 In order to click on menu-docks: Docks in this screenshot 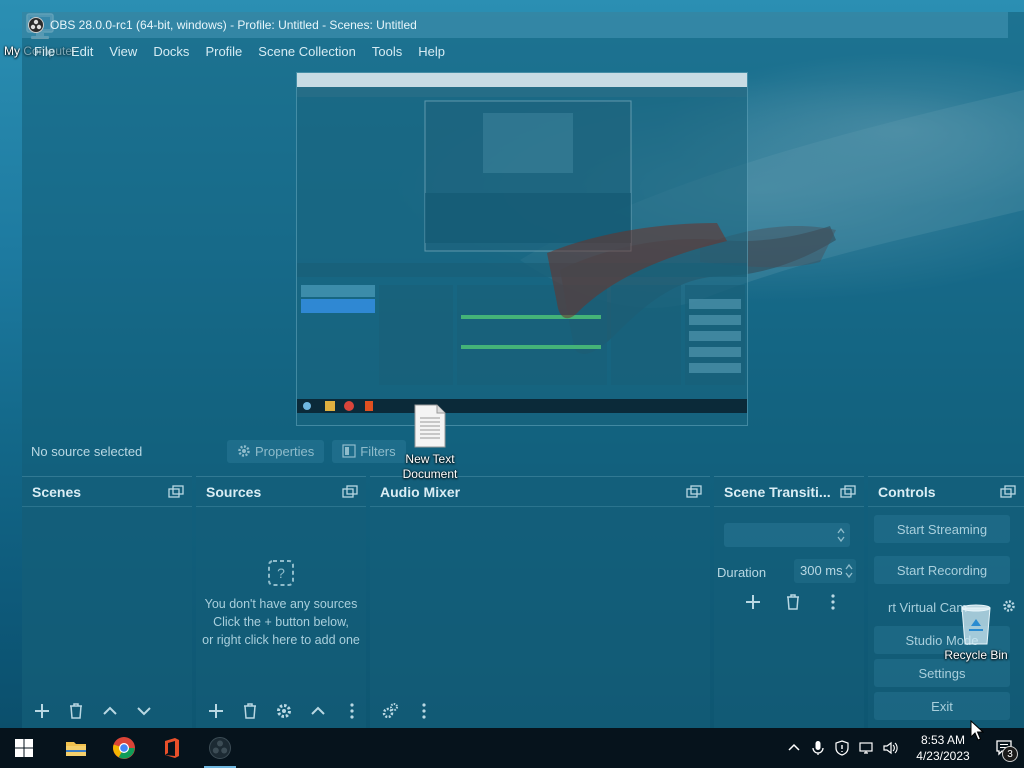, I will do `click(171, 51)`.